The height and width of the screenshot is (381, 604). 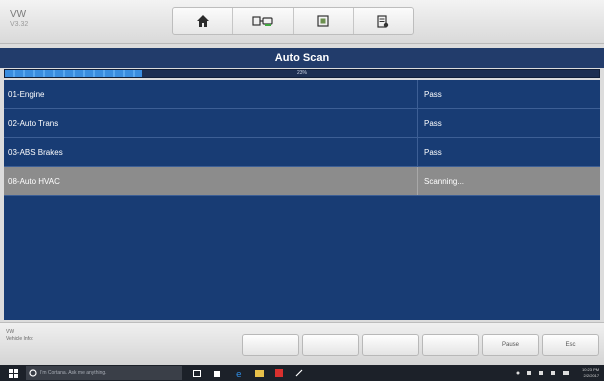 I want to click on scan-progress-label: 23%, so click(x=301, y=73).